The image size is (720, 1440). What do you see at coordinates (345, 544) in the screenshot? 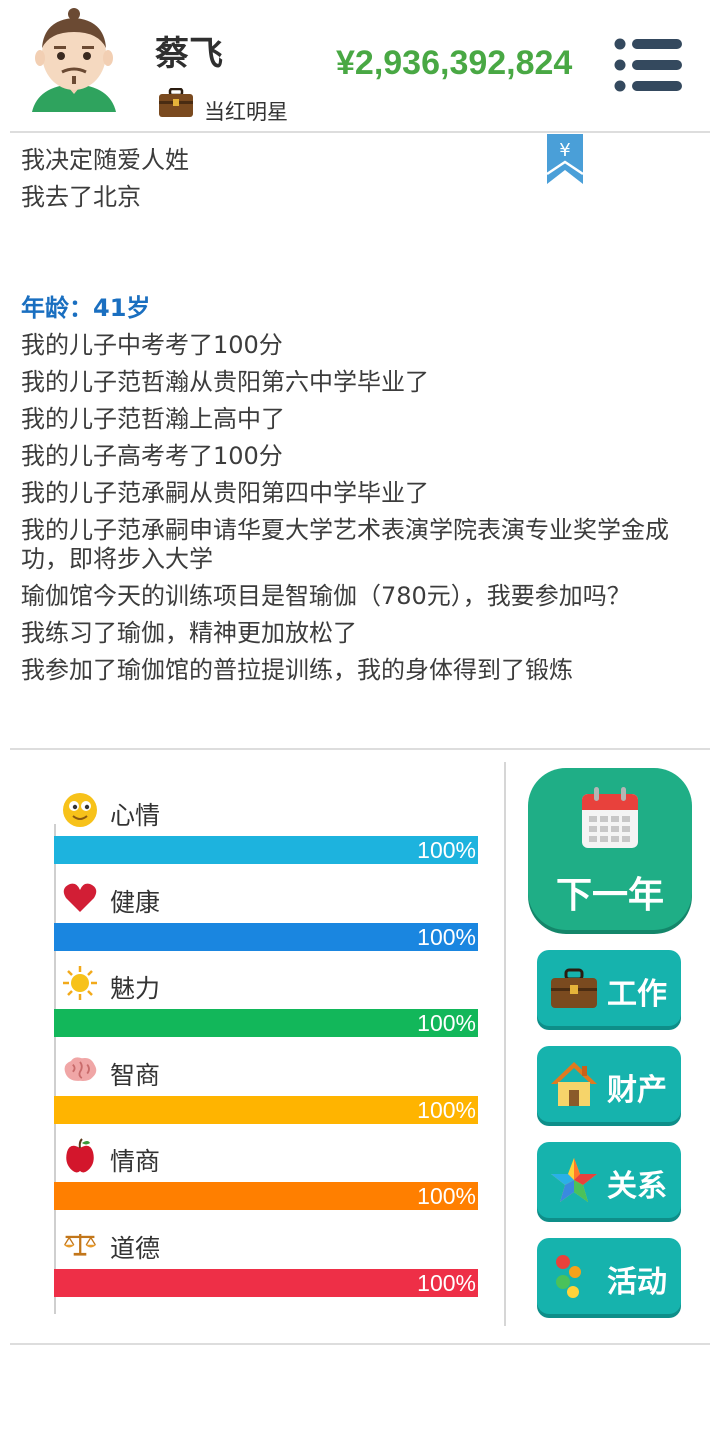
I see `log-line: 我的儿子范承嗣申请华夏大学艺术表演学院表演专业奖学金成功，即将步入大学` at bounding box center [345, 544].